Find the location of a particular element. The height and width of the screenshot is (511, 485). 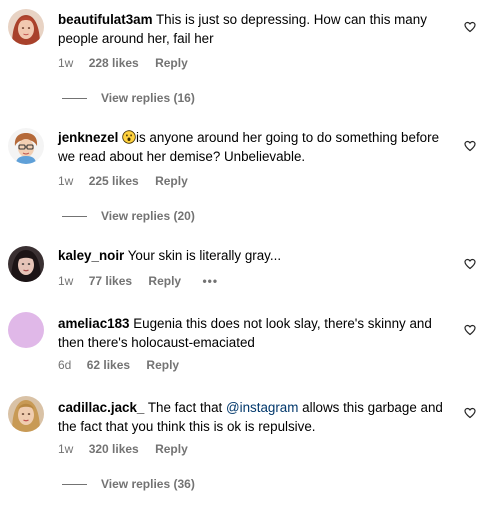

comment-meta: 6d 62 likes Reply is located at coordinates (118, 364).